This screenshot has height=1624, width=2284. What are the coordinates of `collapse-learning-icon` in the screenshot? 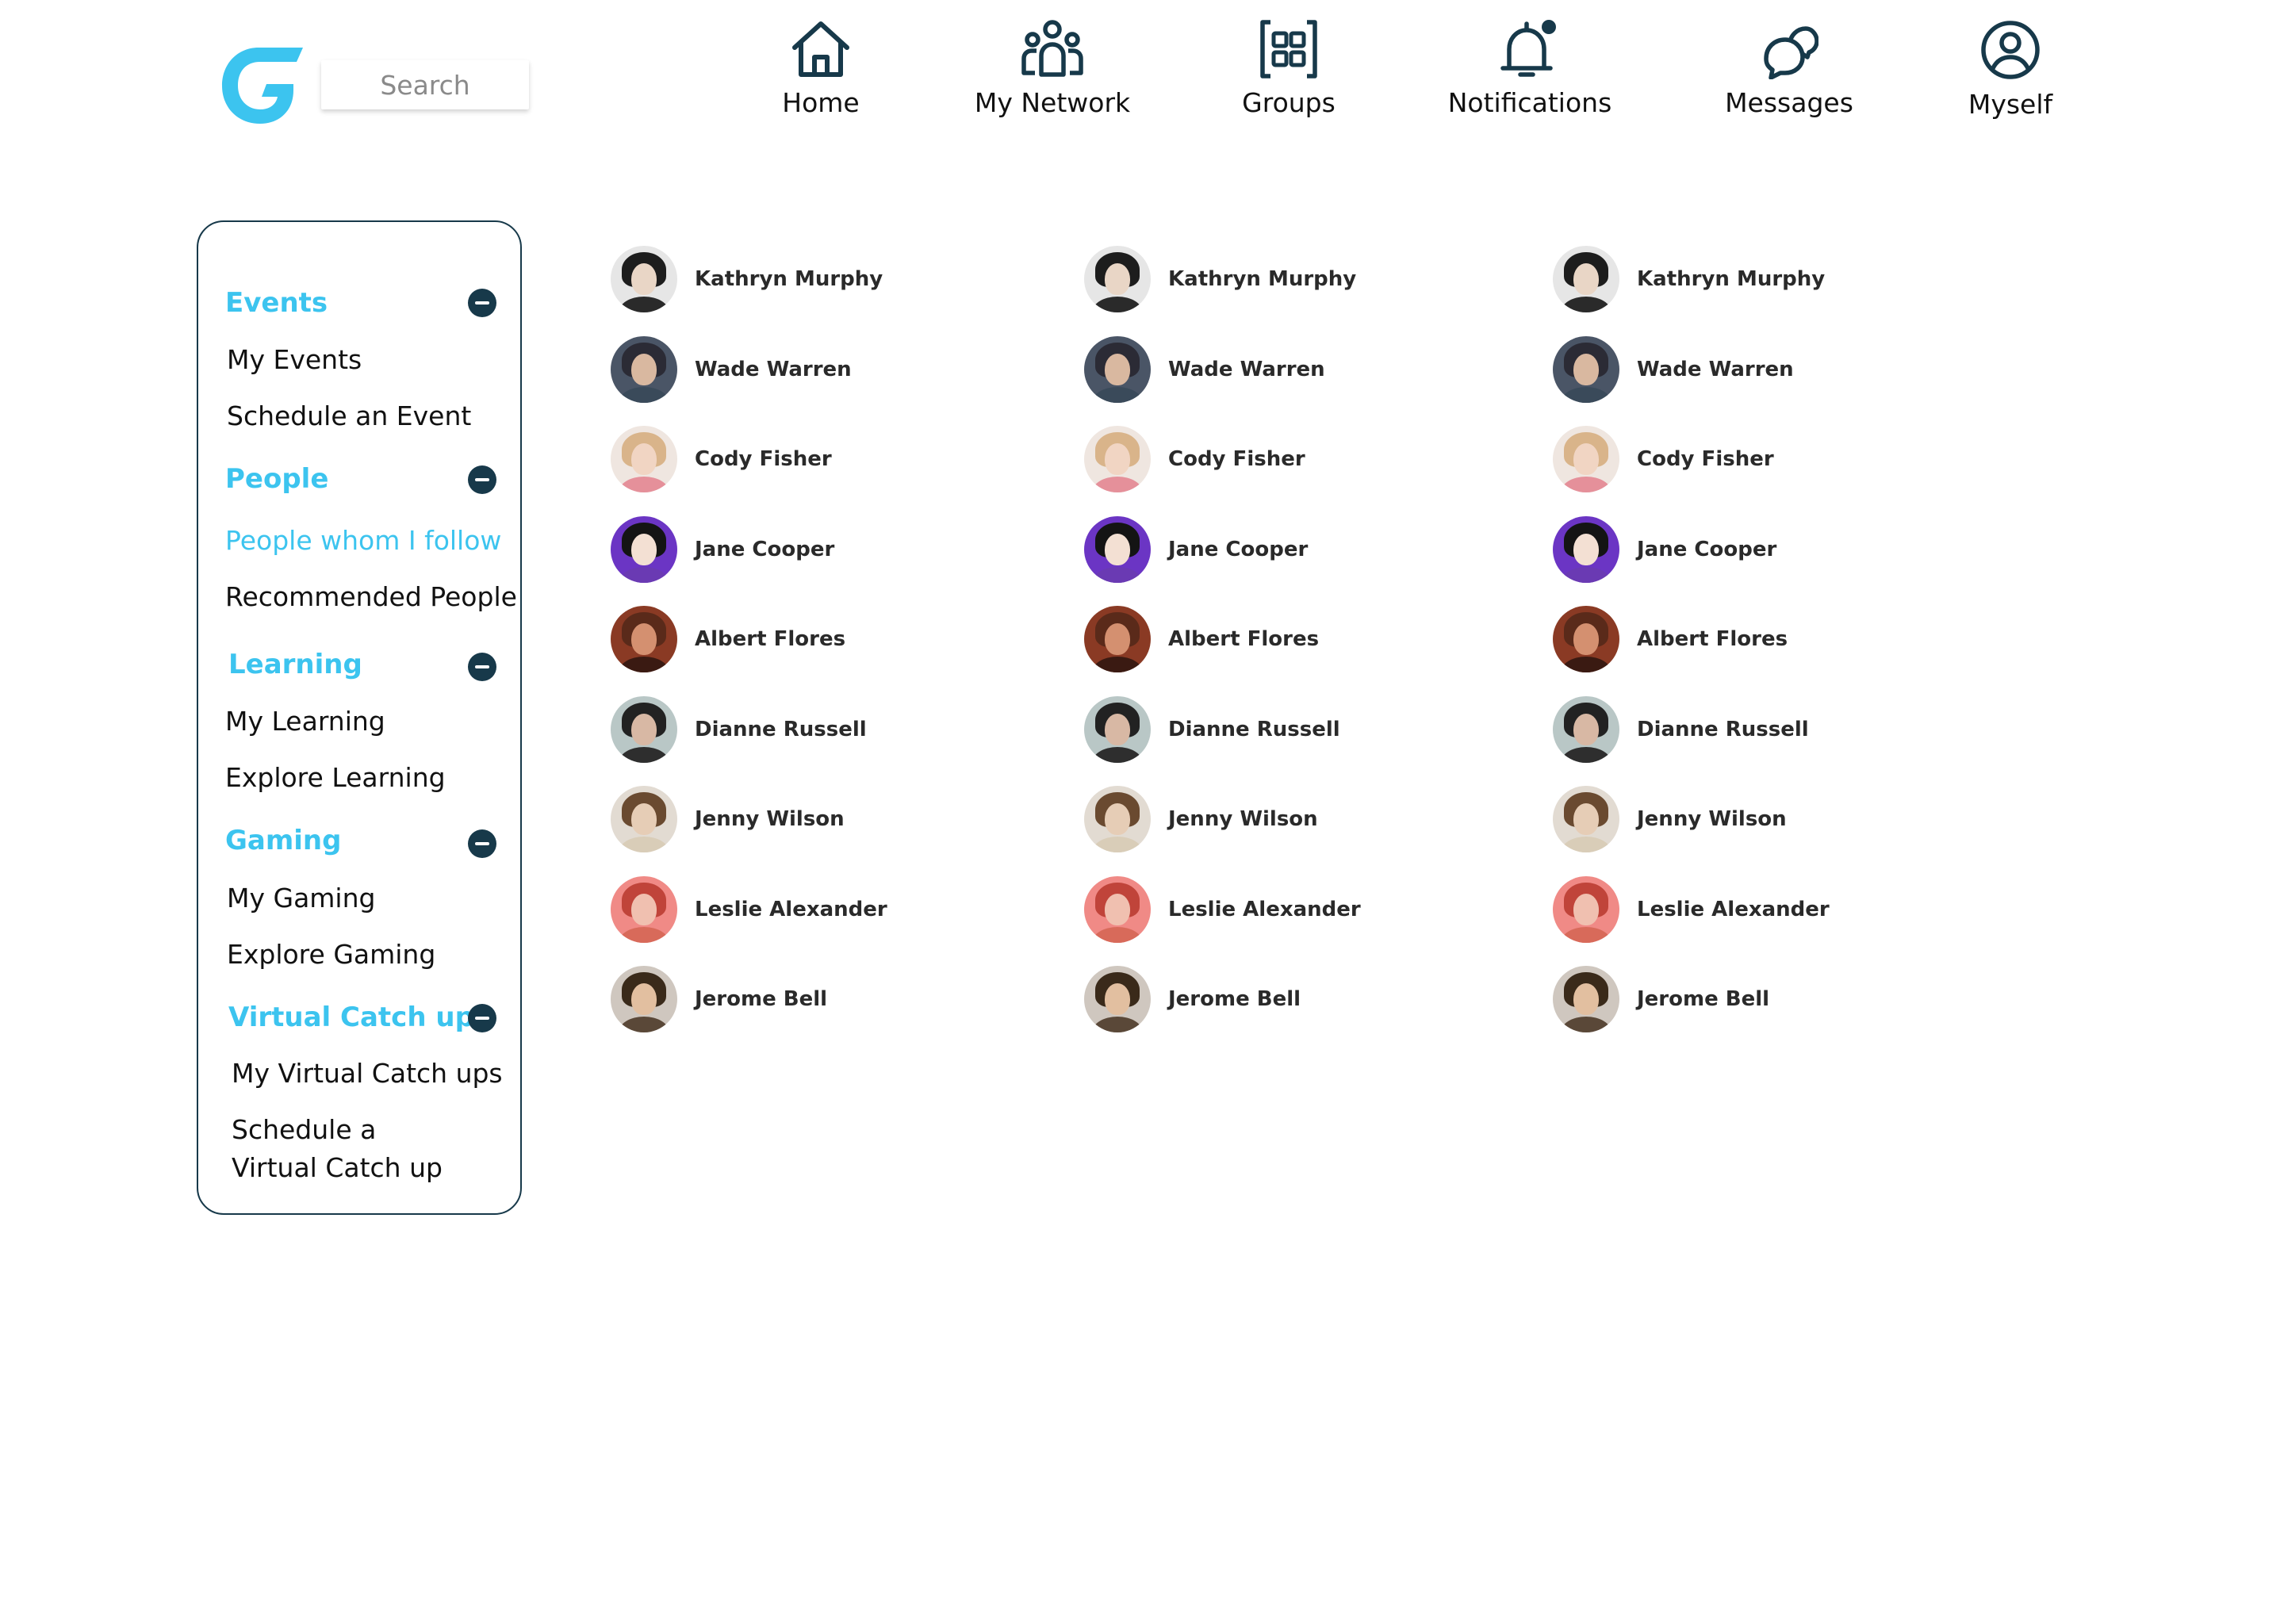 It's located at (482, 667).